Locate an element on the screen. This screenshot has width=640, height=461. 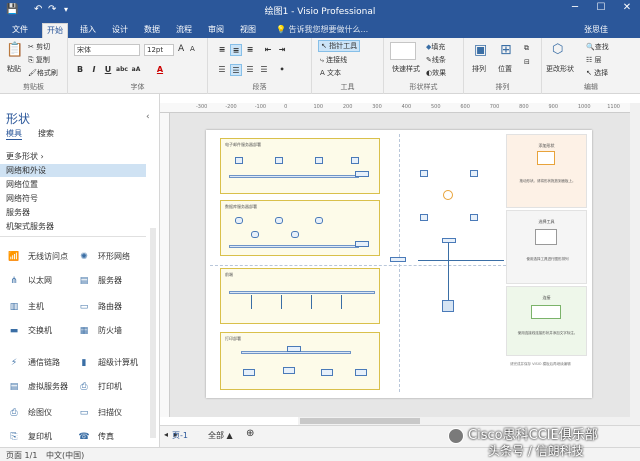
italic-icon: I is located at coordinates (94, 70).